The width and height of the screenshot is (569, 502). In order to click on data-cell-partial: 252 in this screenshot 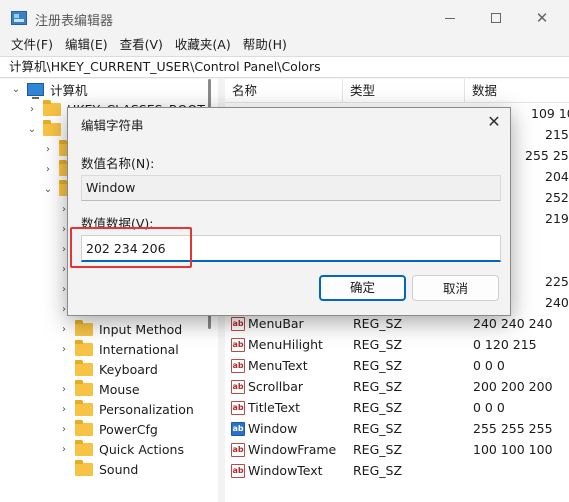, I will do `click(557, 197)`.